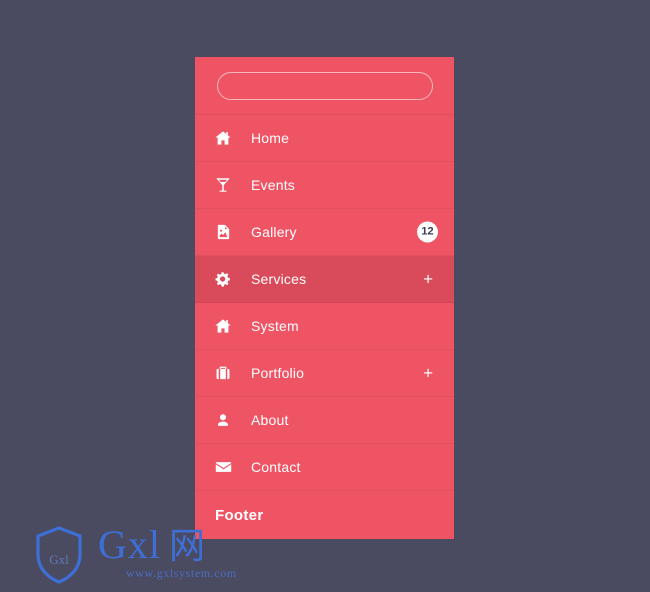 Image resolution: width=650 pixels, height=592 pixels. Describe the element at coordinates (129, 544) in the screenshot. I see `watermark-wordmark-latin: Gxl` at that location.